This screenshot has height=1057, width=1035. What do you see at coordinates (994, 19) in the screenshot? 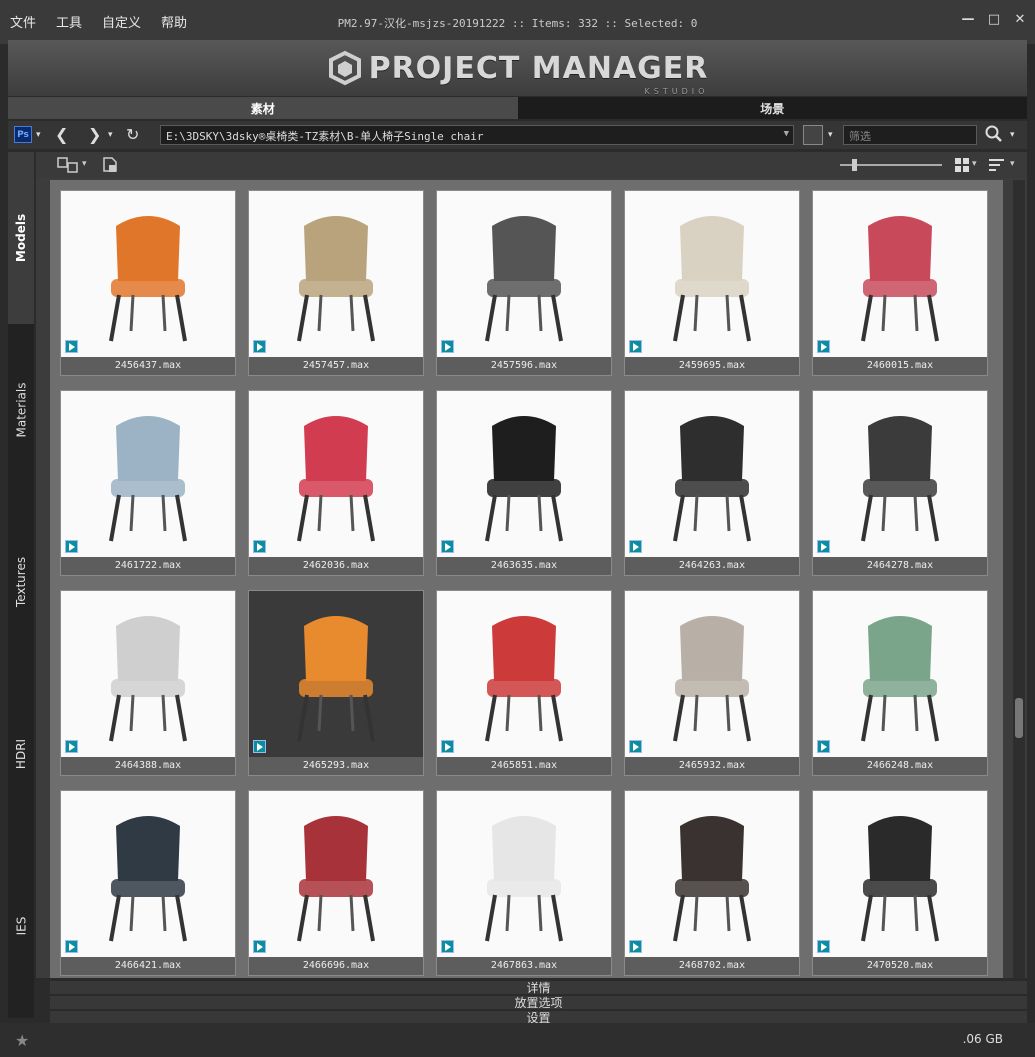
I see `maximize-icon: □` at bounding box center [994, 19].